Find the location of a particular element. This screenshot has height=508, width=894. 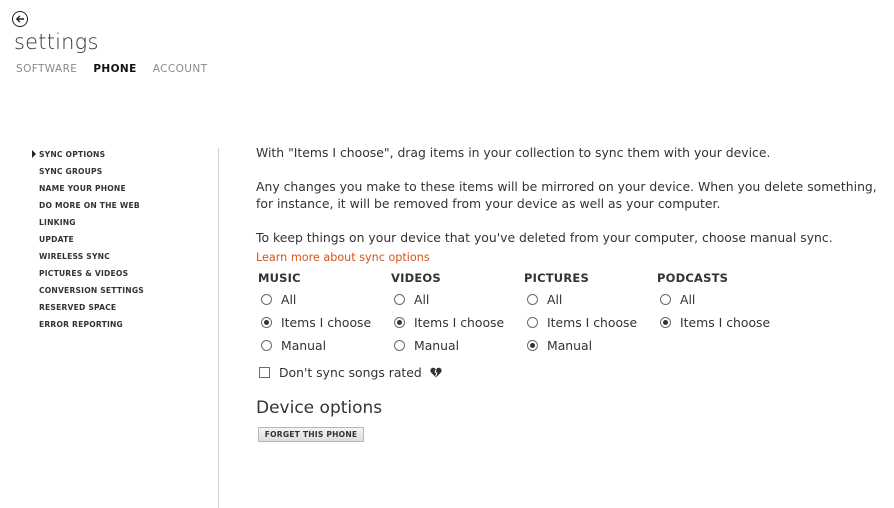

videos-option-items-i-choose: Items I choose is located at coordinates (447, 322).